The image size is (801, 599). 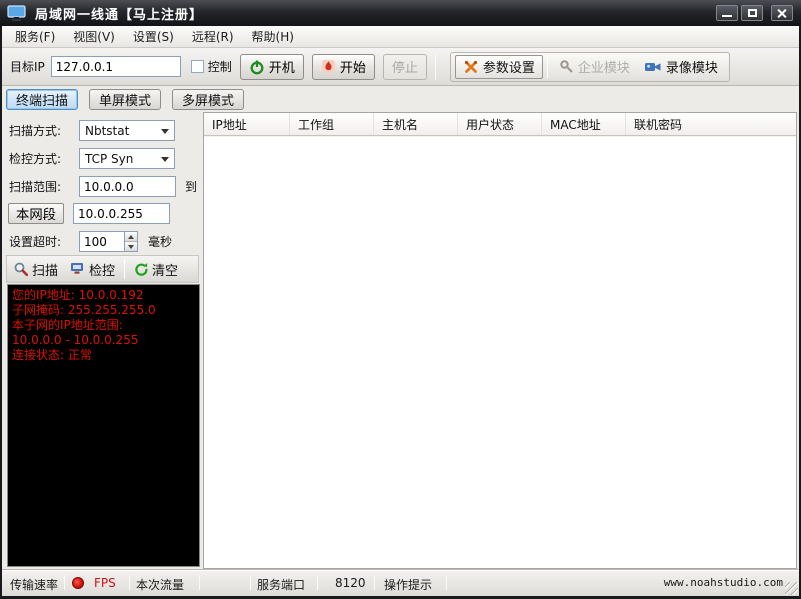 I want to click on column-header-userstatus: 用户状态, so click(x=500, y=124).